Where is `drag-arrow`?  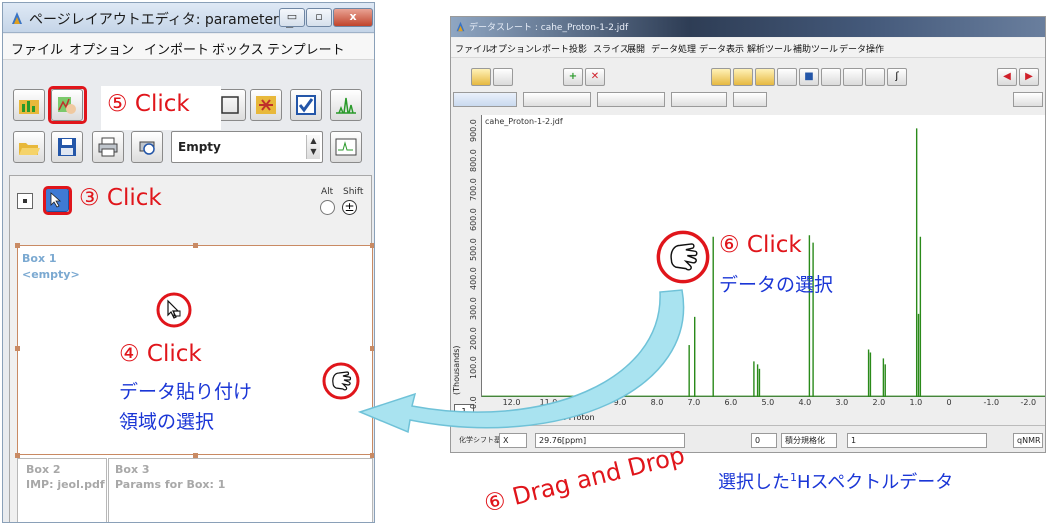
drag-arrow is located at coordinates (521, 361).